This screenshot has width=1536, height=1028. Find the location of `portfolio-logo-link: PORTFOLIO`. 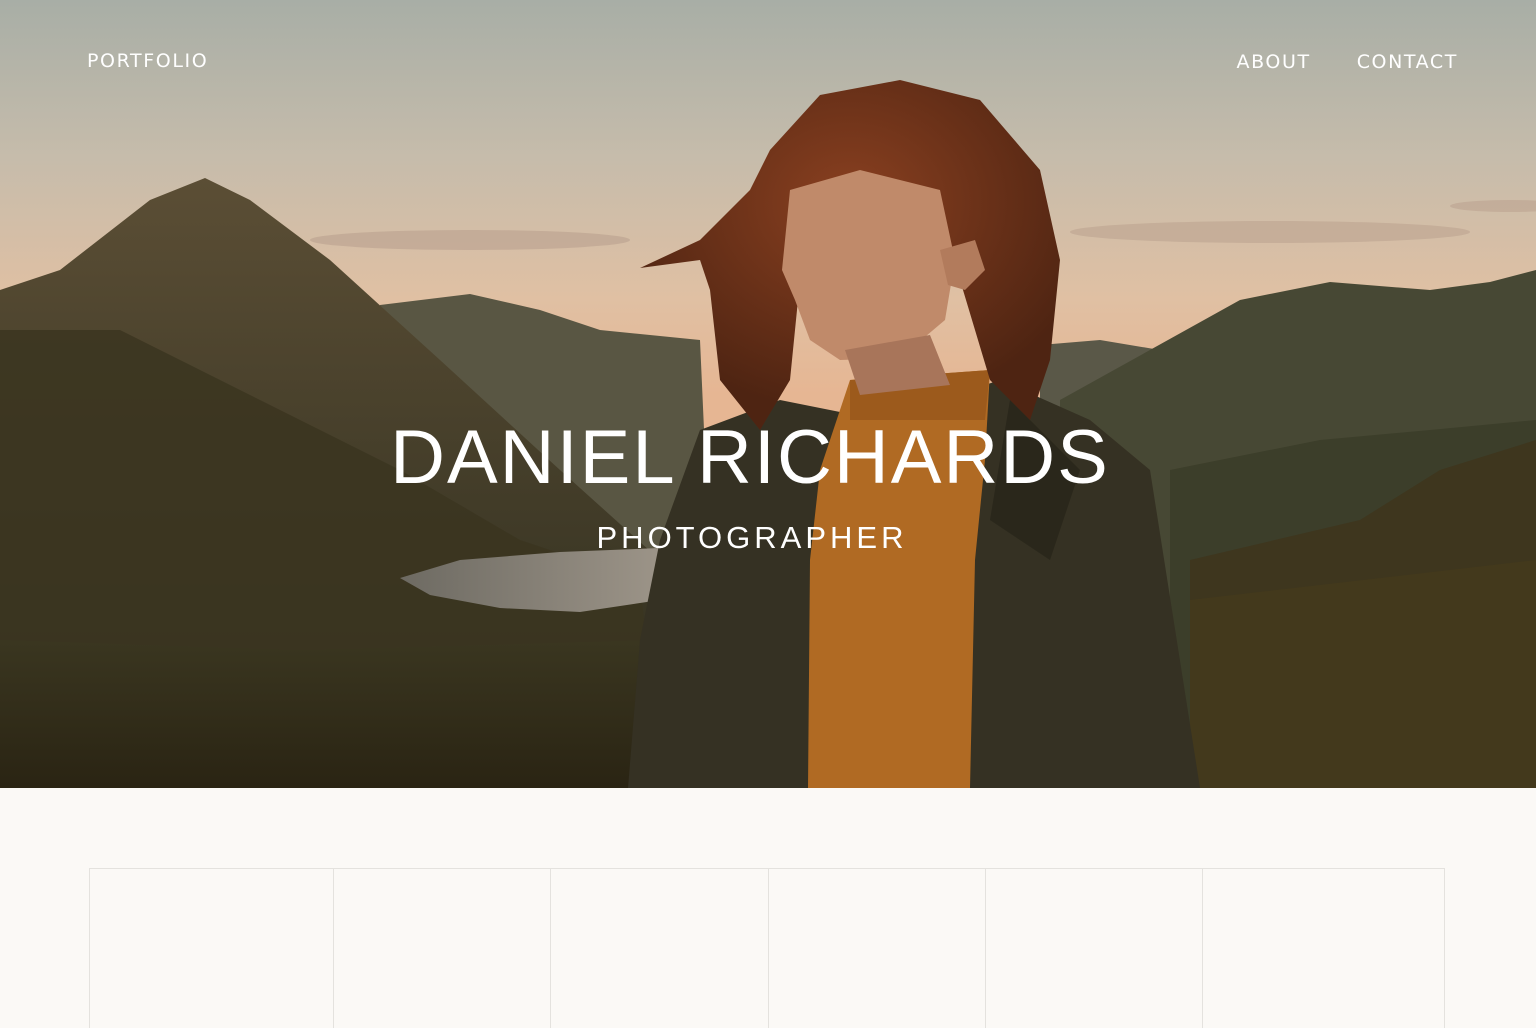

portfolio-logo-link: PORTFOLIO is located at coordinates (147, 61).